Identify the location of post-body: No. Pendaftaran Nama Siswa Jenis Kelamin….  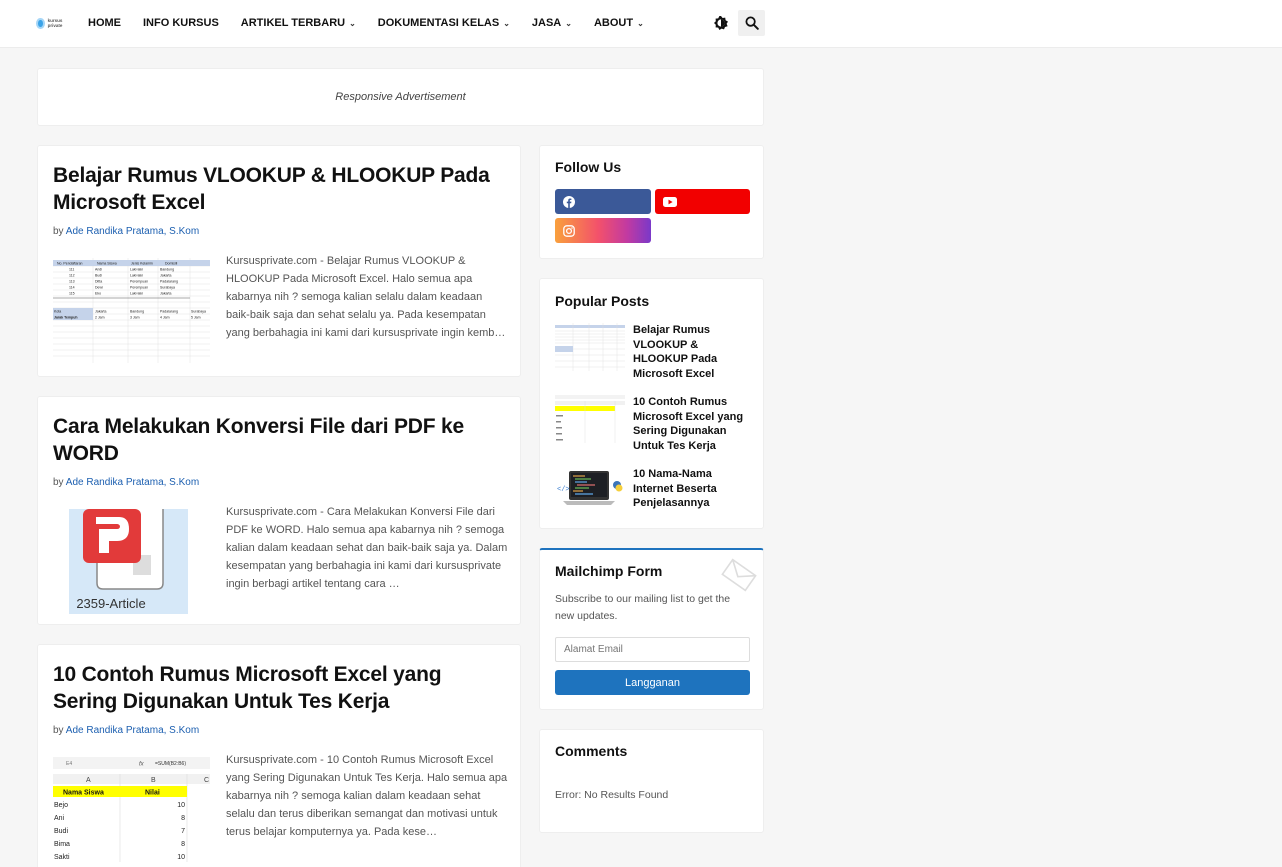
(279, 312).